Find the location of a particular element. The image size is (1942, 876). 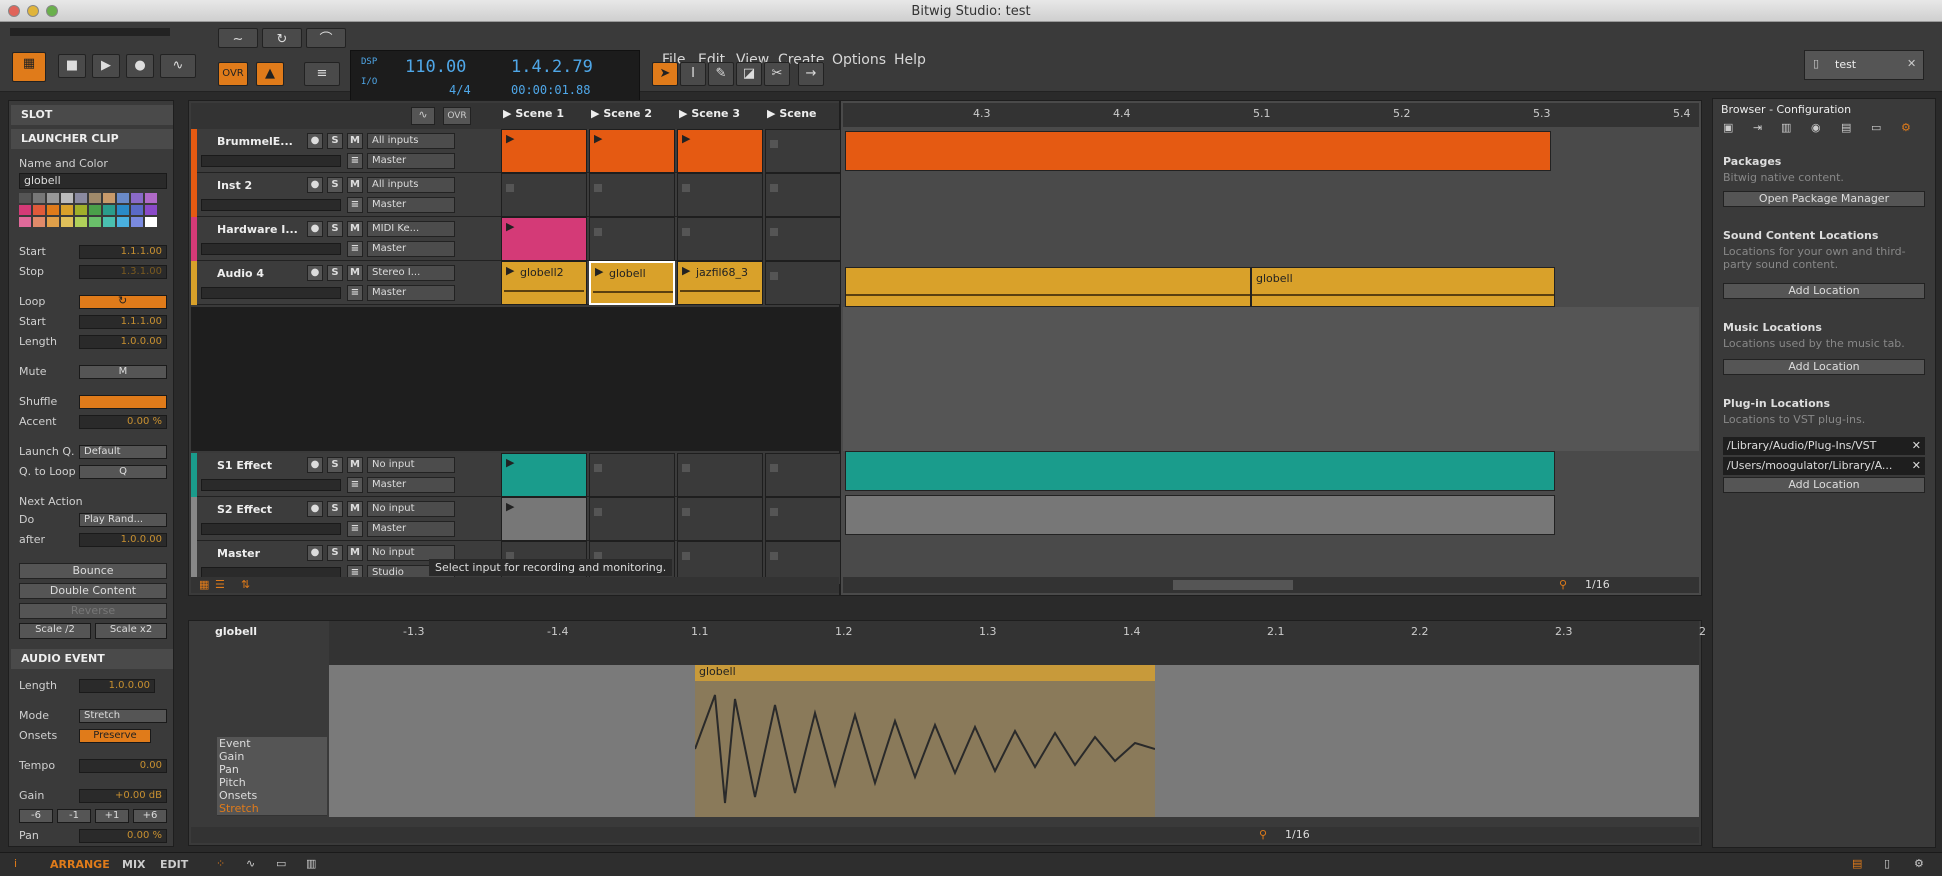

gain-plus1-button: +1 is located at coordinates (112, 816).